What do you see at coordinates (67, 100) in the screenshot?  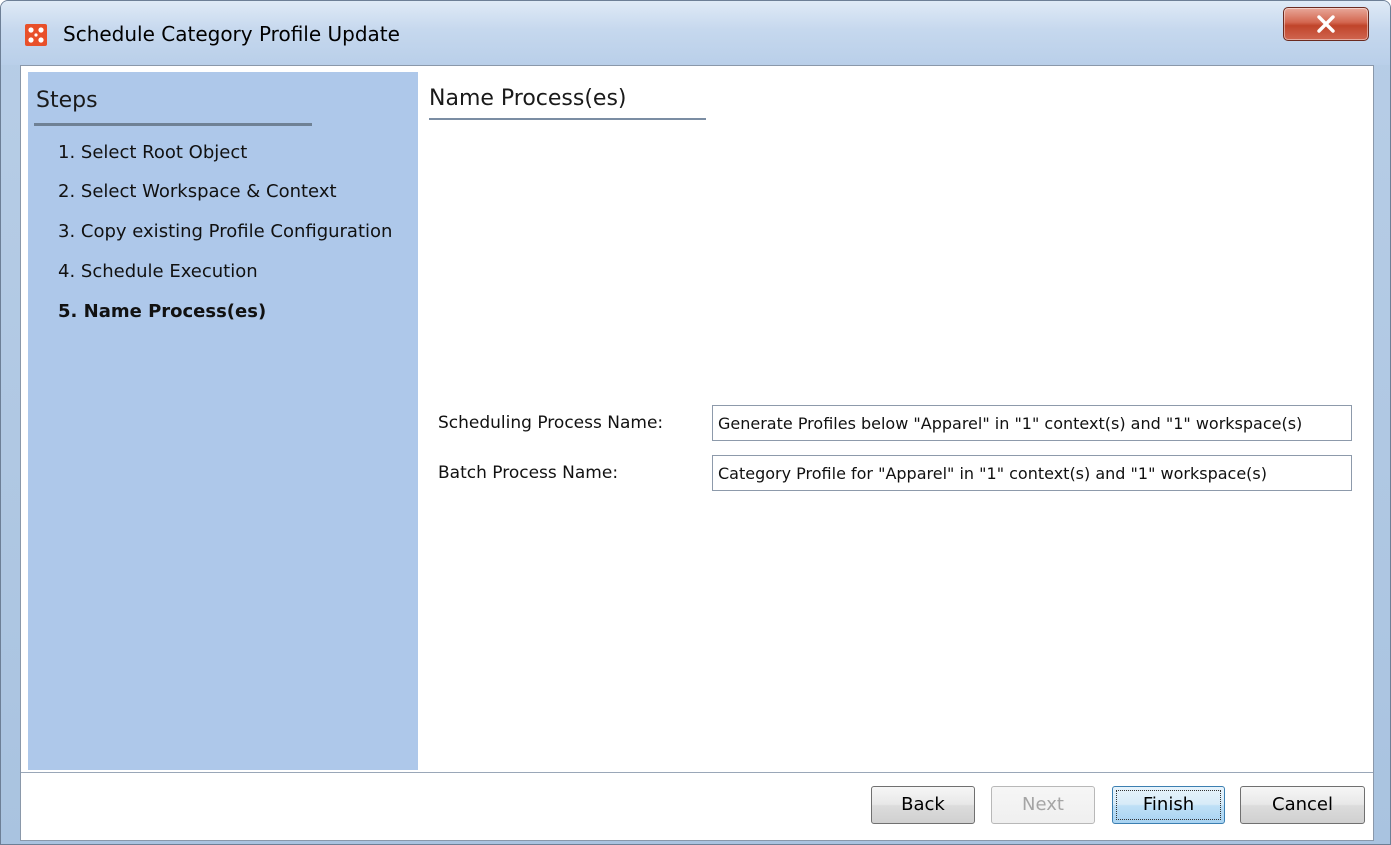 I see `steps-heading: Steps` at bounding box center [67, 100].